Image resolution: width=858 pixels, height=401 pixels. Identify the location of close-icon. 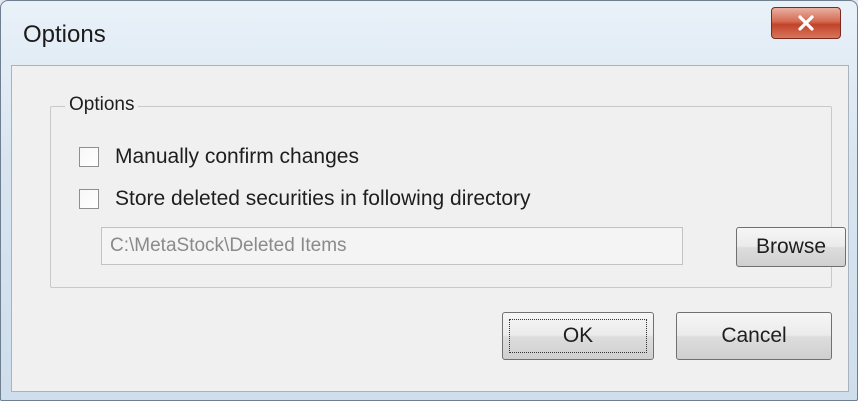
(806, 23).